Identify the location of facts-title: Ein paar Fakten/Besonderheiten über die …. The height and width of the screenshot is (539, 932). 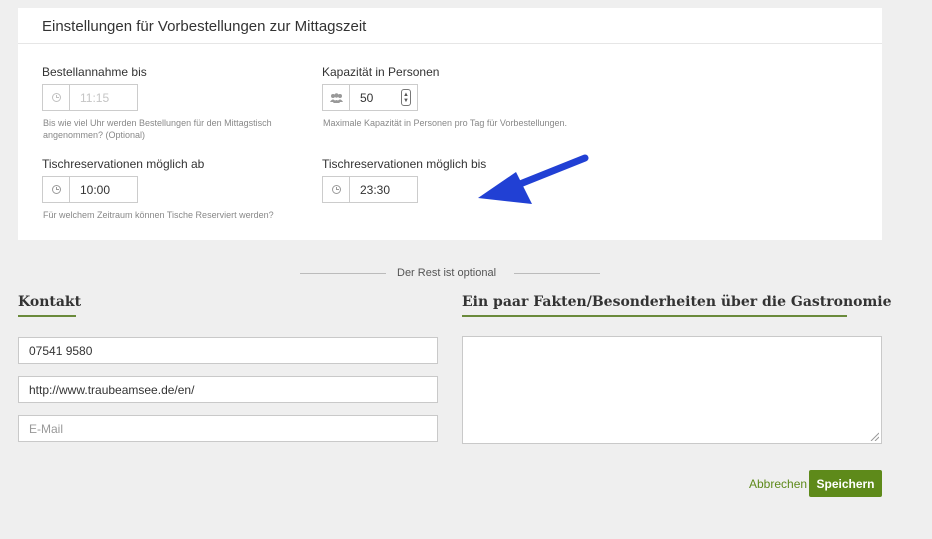
(677, 302).